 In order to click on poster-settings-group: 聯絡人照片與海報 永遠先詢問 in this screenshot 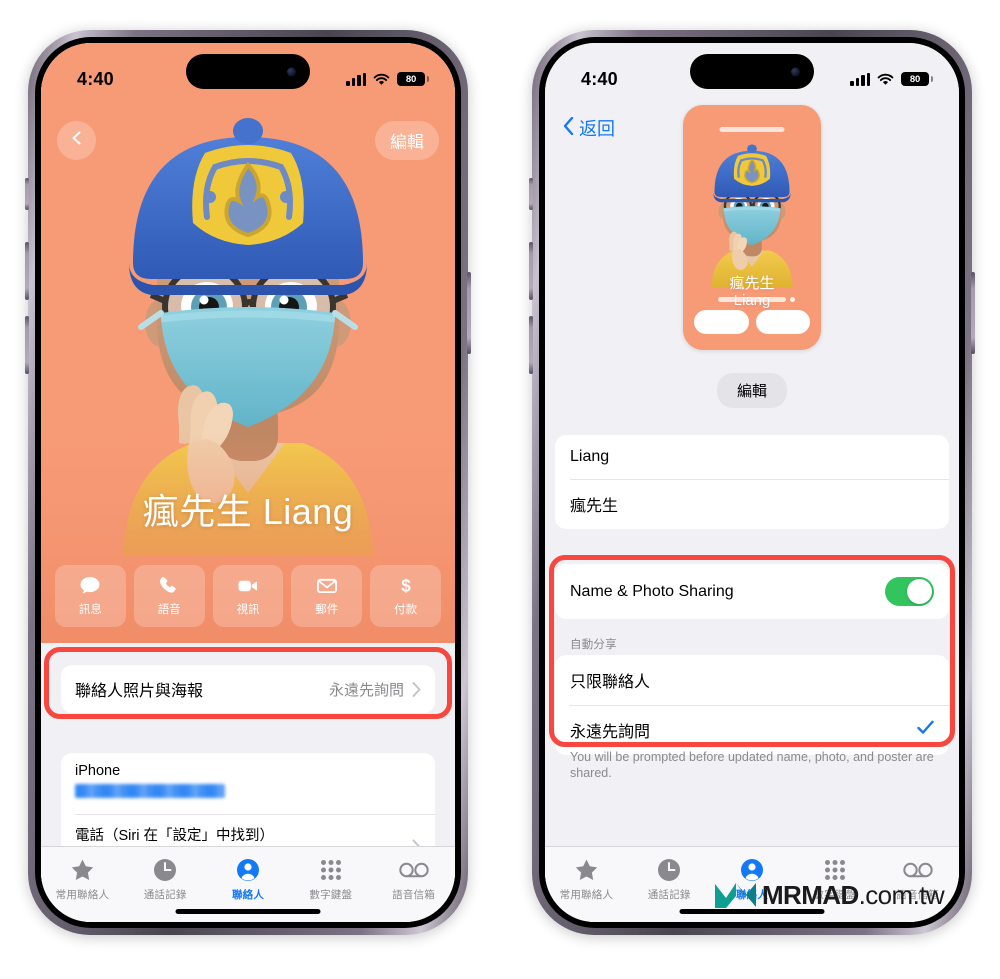, I will do `click(248, 689)`.